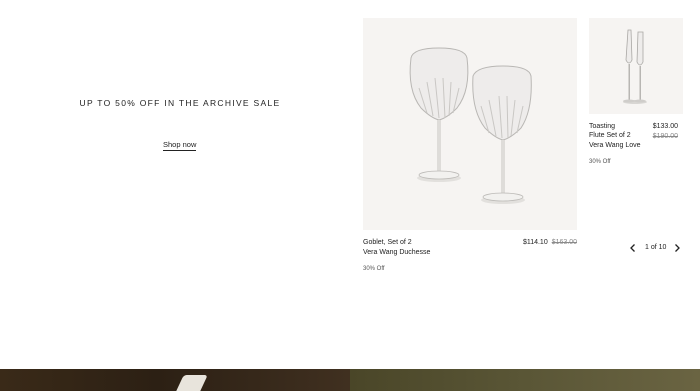 The image size is (700, 391). What do you see at coordinates (665, 126) in the screenshot?
I see `sale-price: $133.00` at bounding box center [665, 126].